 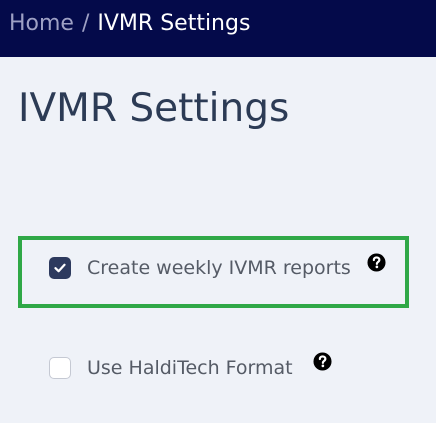 I want to click on top-navigation-bar: Home / IVMR Settings, so click(x=218, y=28).